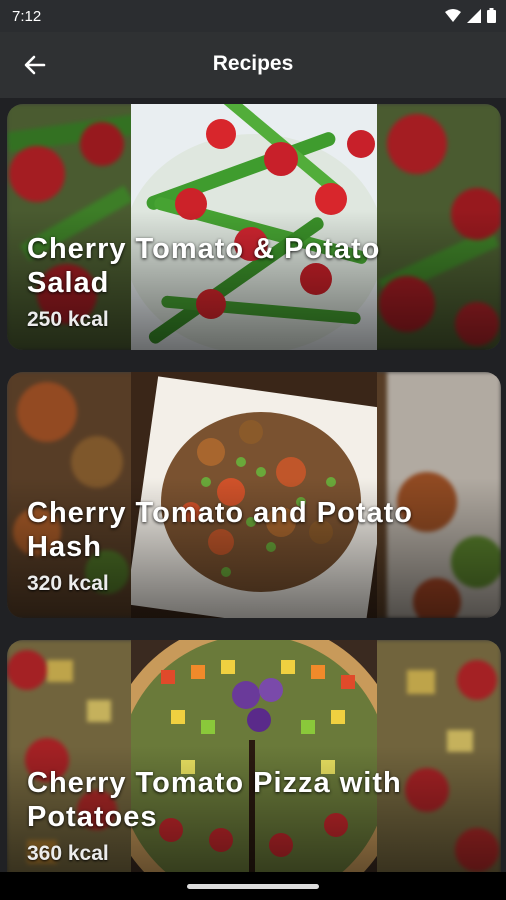 This screenshot has height=900, width=506. What do you see at coordinates (253, 16) in the screenshot?
I see `status-bar: 7:12` at bounding box center [253, 16].